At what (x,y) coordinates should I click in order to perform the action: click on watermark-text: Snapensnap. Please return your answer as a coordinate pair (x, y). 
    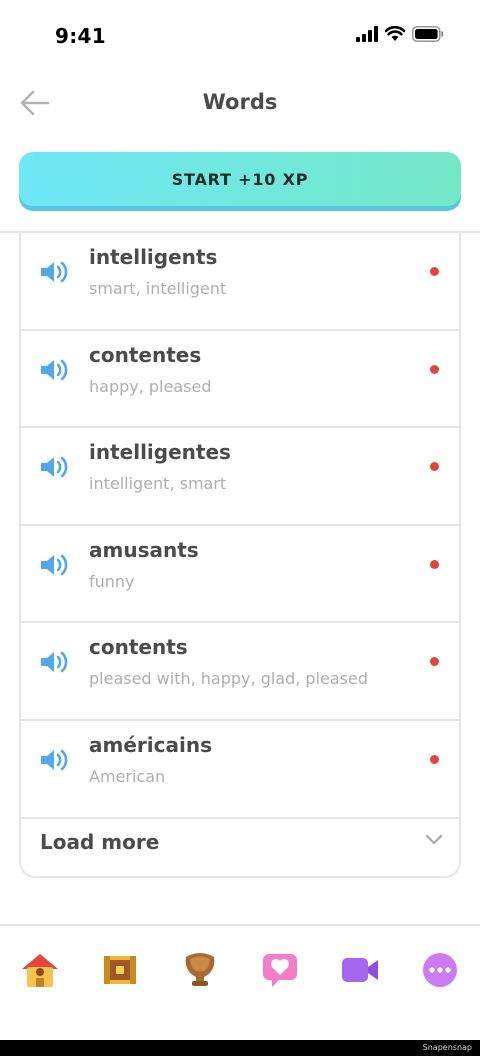
    Looking at the image, I should click on (447, 1047).